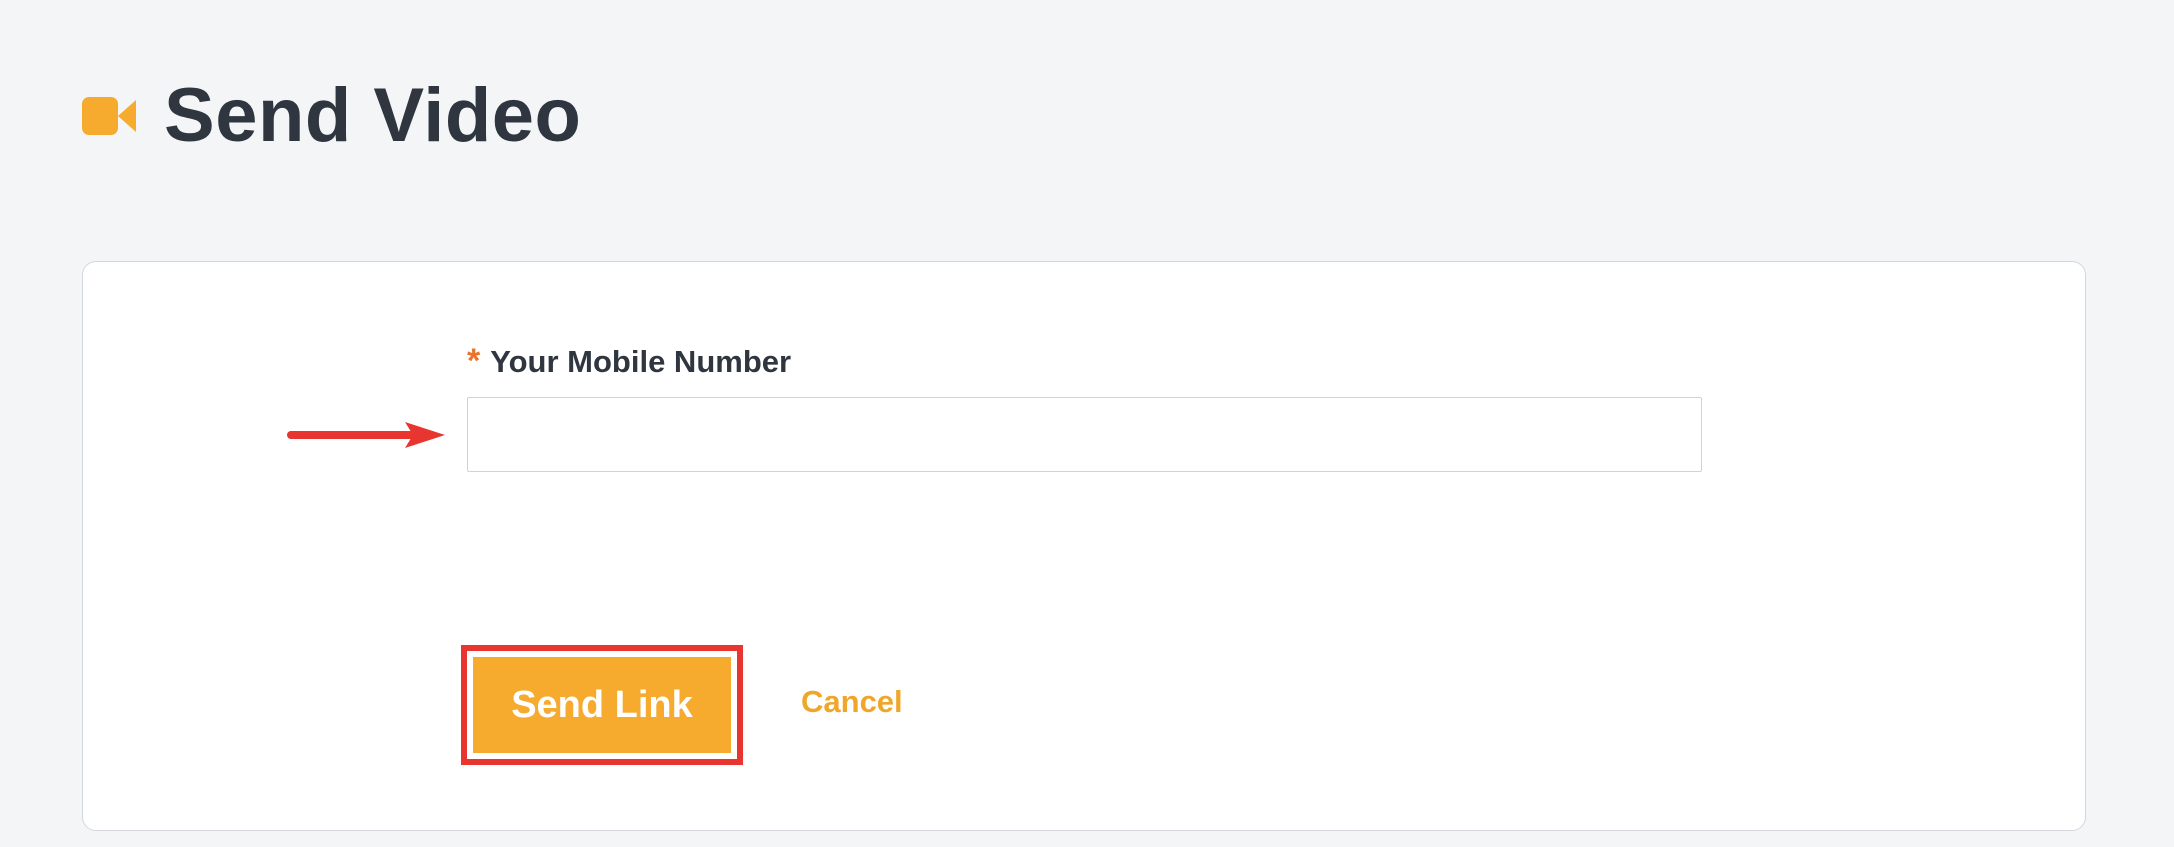 The width and height of the screenshot is (2174, 847). I want to click on required-marker: *, so click(474, 361).